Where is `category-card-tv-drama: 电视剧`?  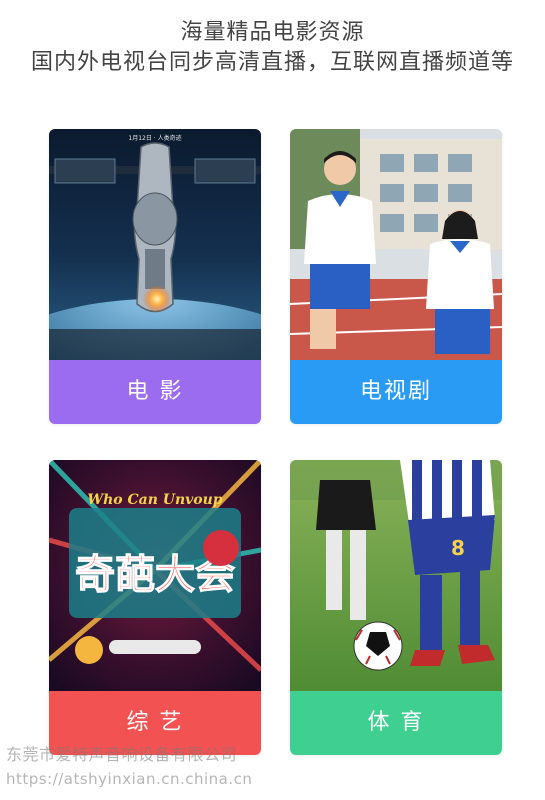
category-card-tv-drama: 电视剧 is located at coordinates (396, 276).